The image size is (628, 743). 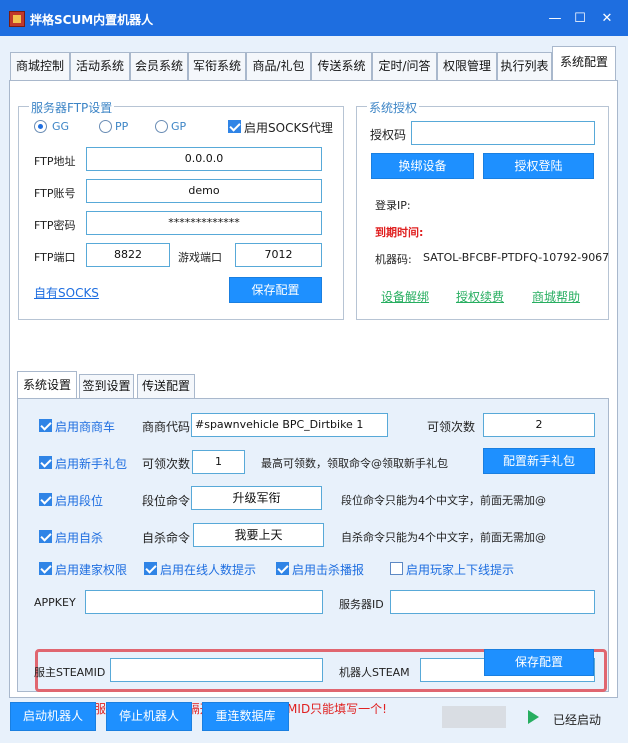 What do you see at coordinates (374, 672) in the screenshot?
I see `bot-steam-label: 机器人STEAM` at bounding box center [374, 672].